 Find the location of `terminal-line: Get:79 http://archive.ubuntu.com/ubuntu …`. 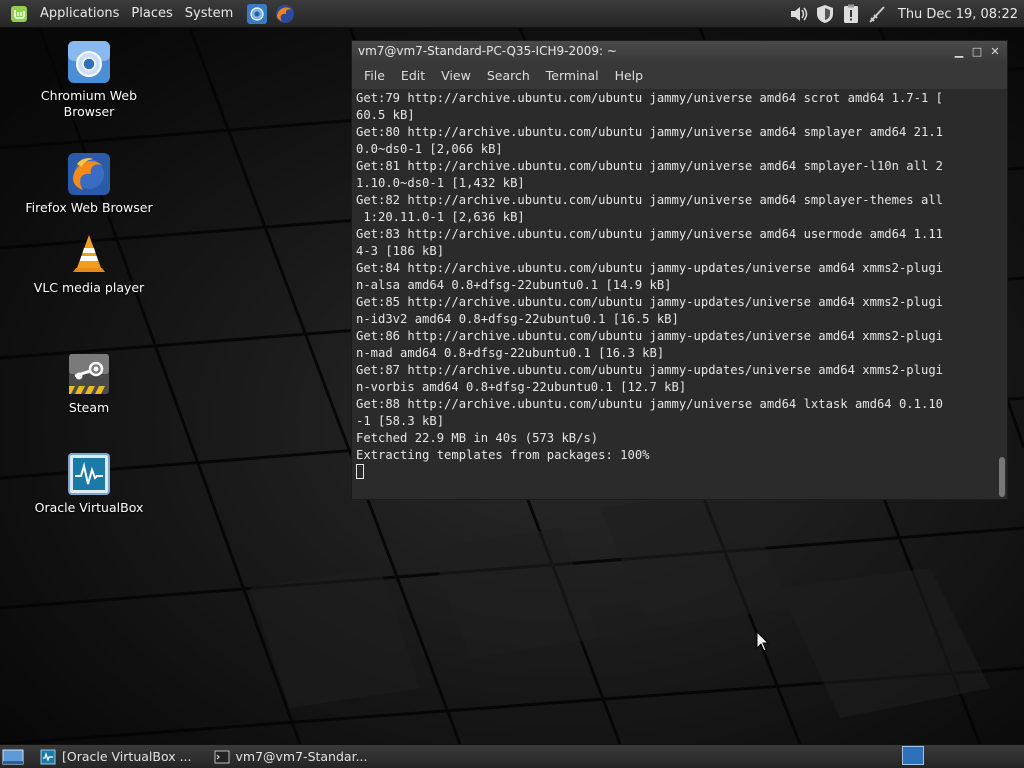

terminal-line: Get:79 http://archive.ubuntu.com/ubuntu … is located at coordinates (649, 98).